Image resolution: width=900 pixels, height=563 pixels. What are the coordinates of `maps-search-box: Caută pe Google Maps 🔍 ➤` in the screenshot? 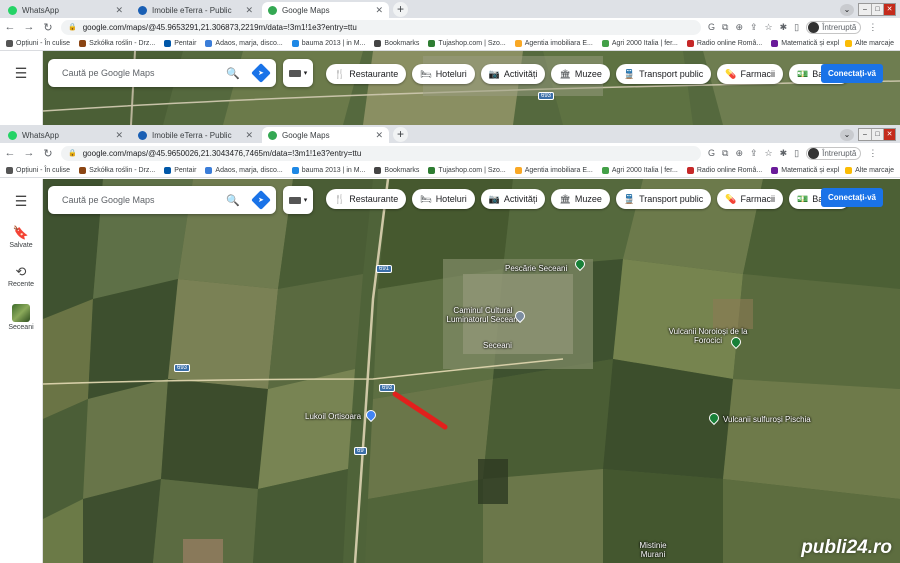 It's located at (162, 200).